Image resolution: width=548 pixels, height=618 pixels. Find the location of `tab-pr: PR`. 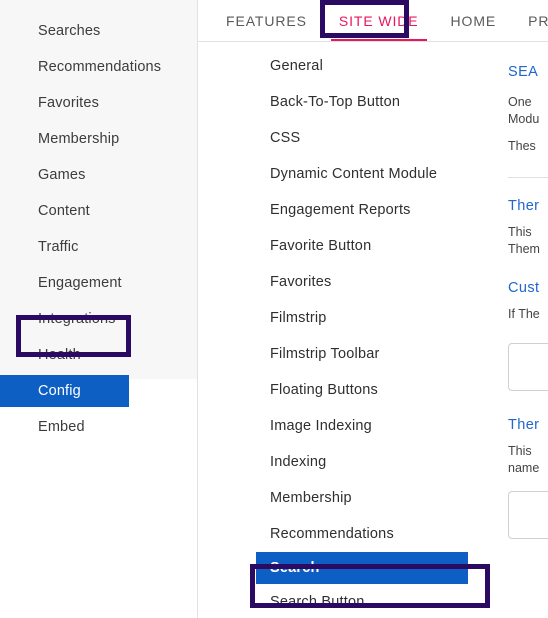

tab-pr: PR is located at coordinates (530, 21).